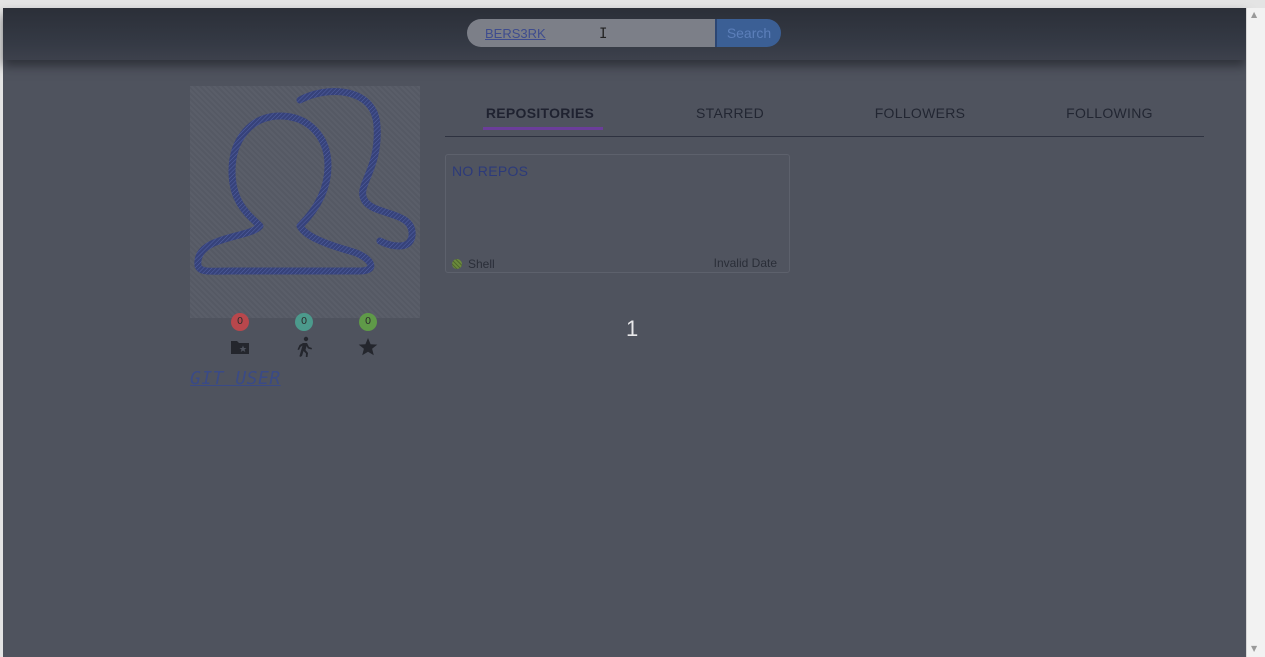 This screenshot has width=1265, height=657. I want to click on scroll-up-arrow-icon: ▲, so click(1254, 15).